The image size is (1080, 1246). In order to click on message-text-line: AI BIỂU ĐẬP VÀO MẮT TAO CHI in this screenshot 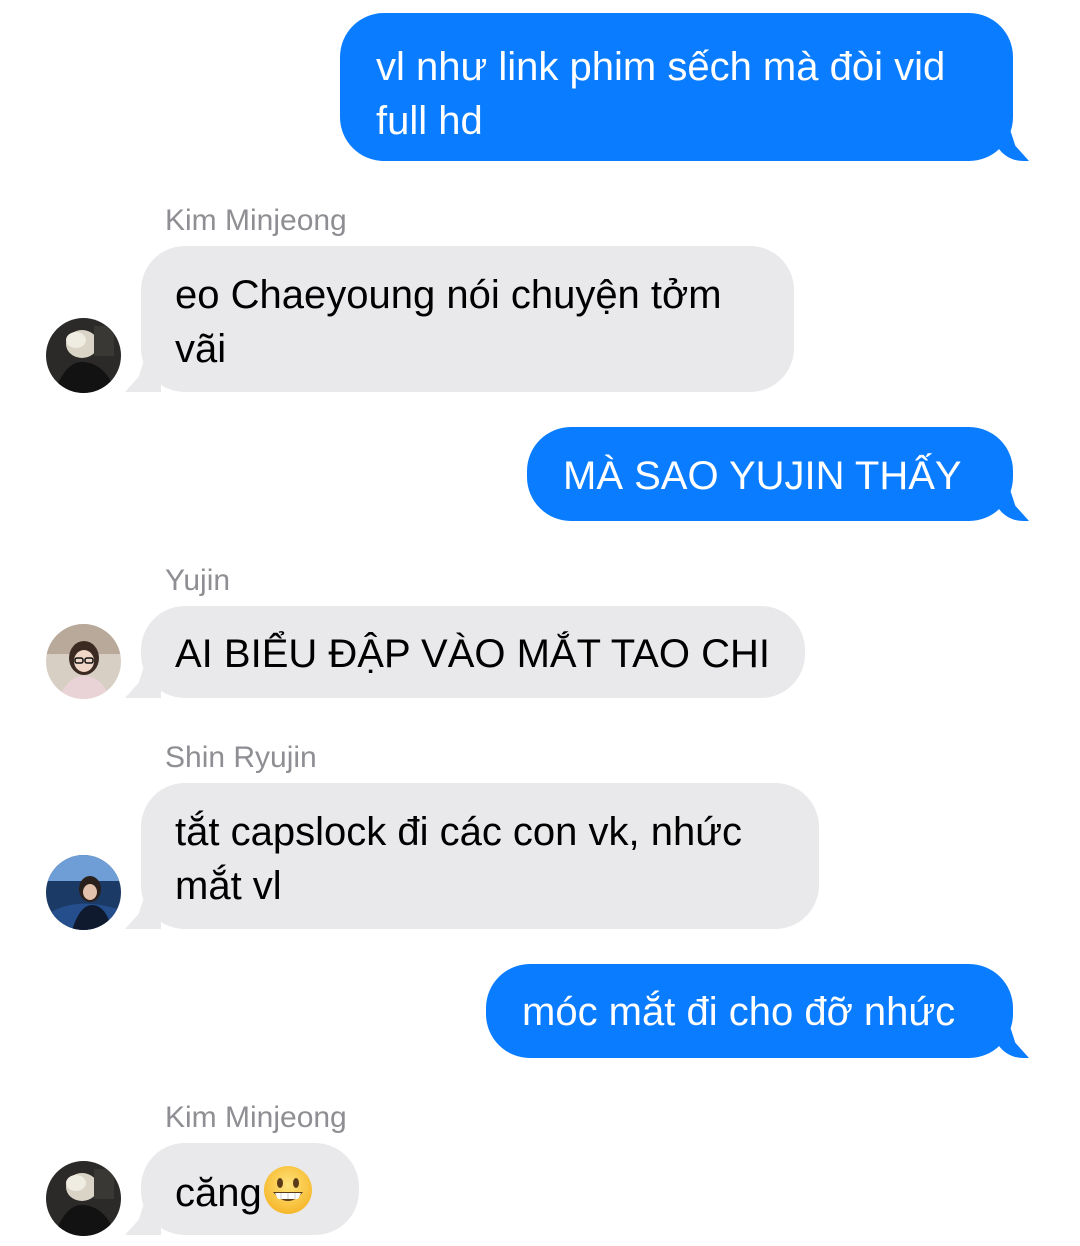, I will do `click(472, 654)`.